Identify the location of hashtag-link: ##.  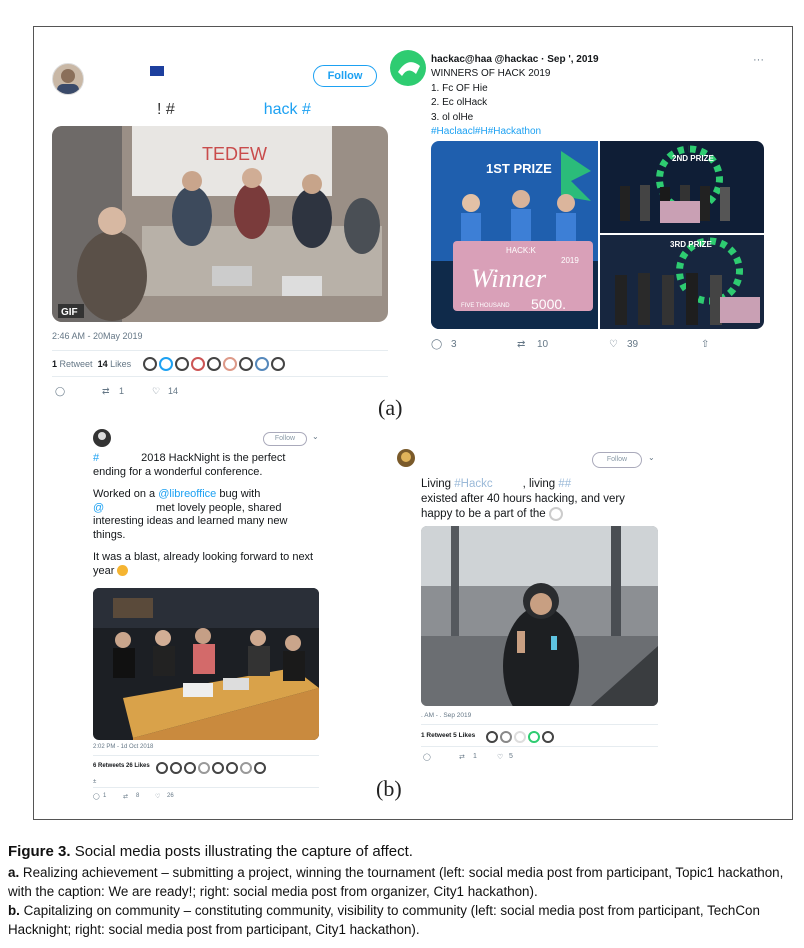
(564, 484).